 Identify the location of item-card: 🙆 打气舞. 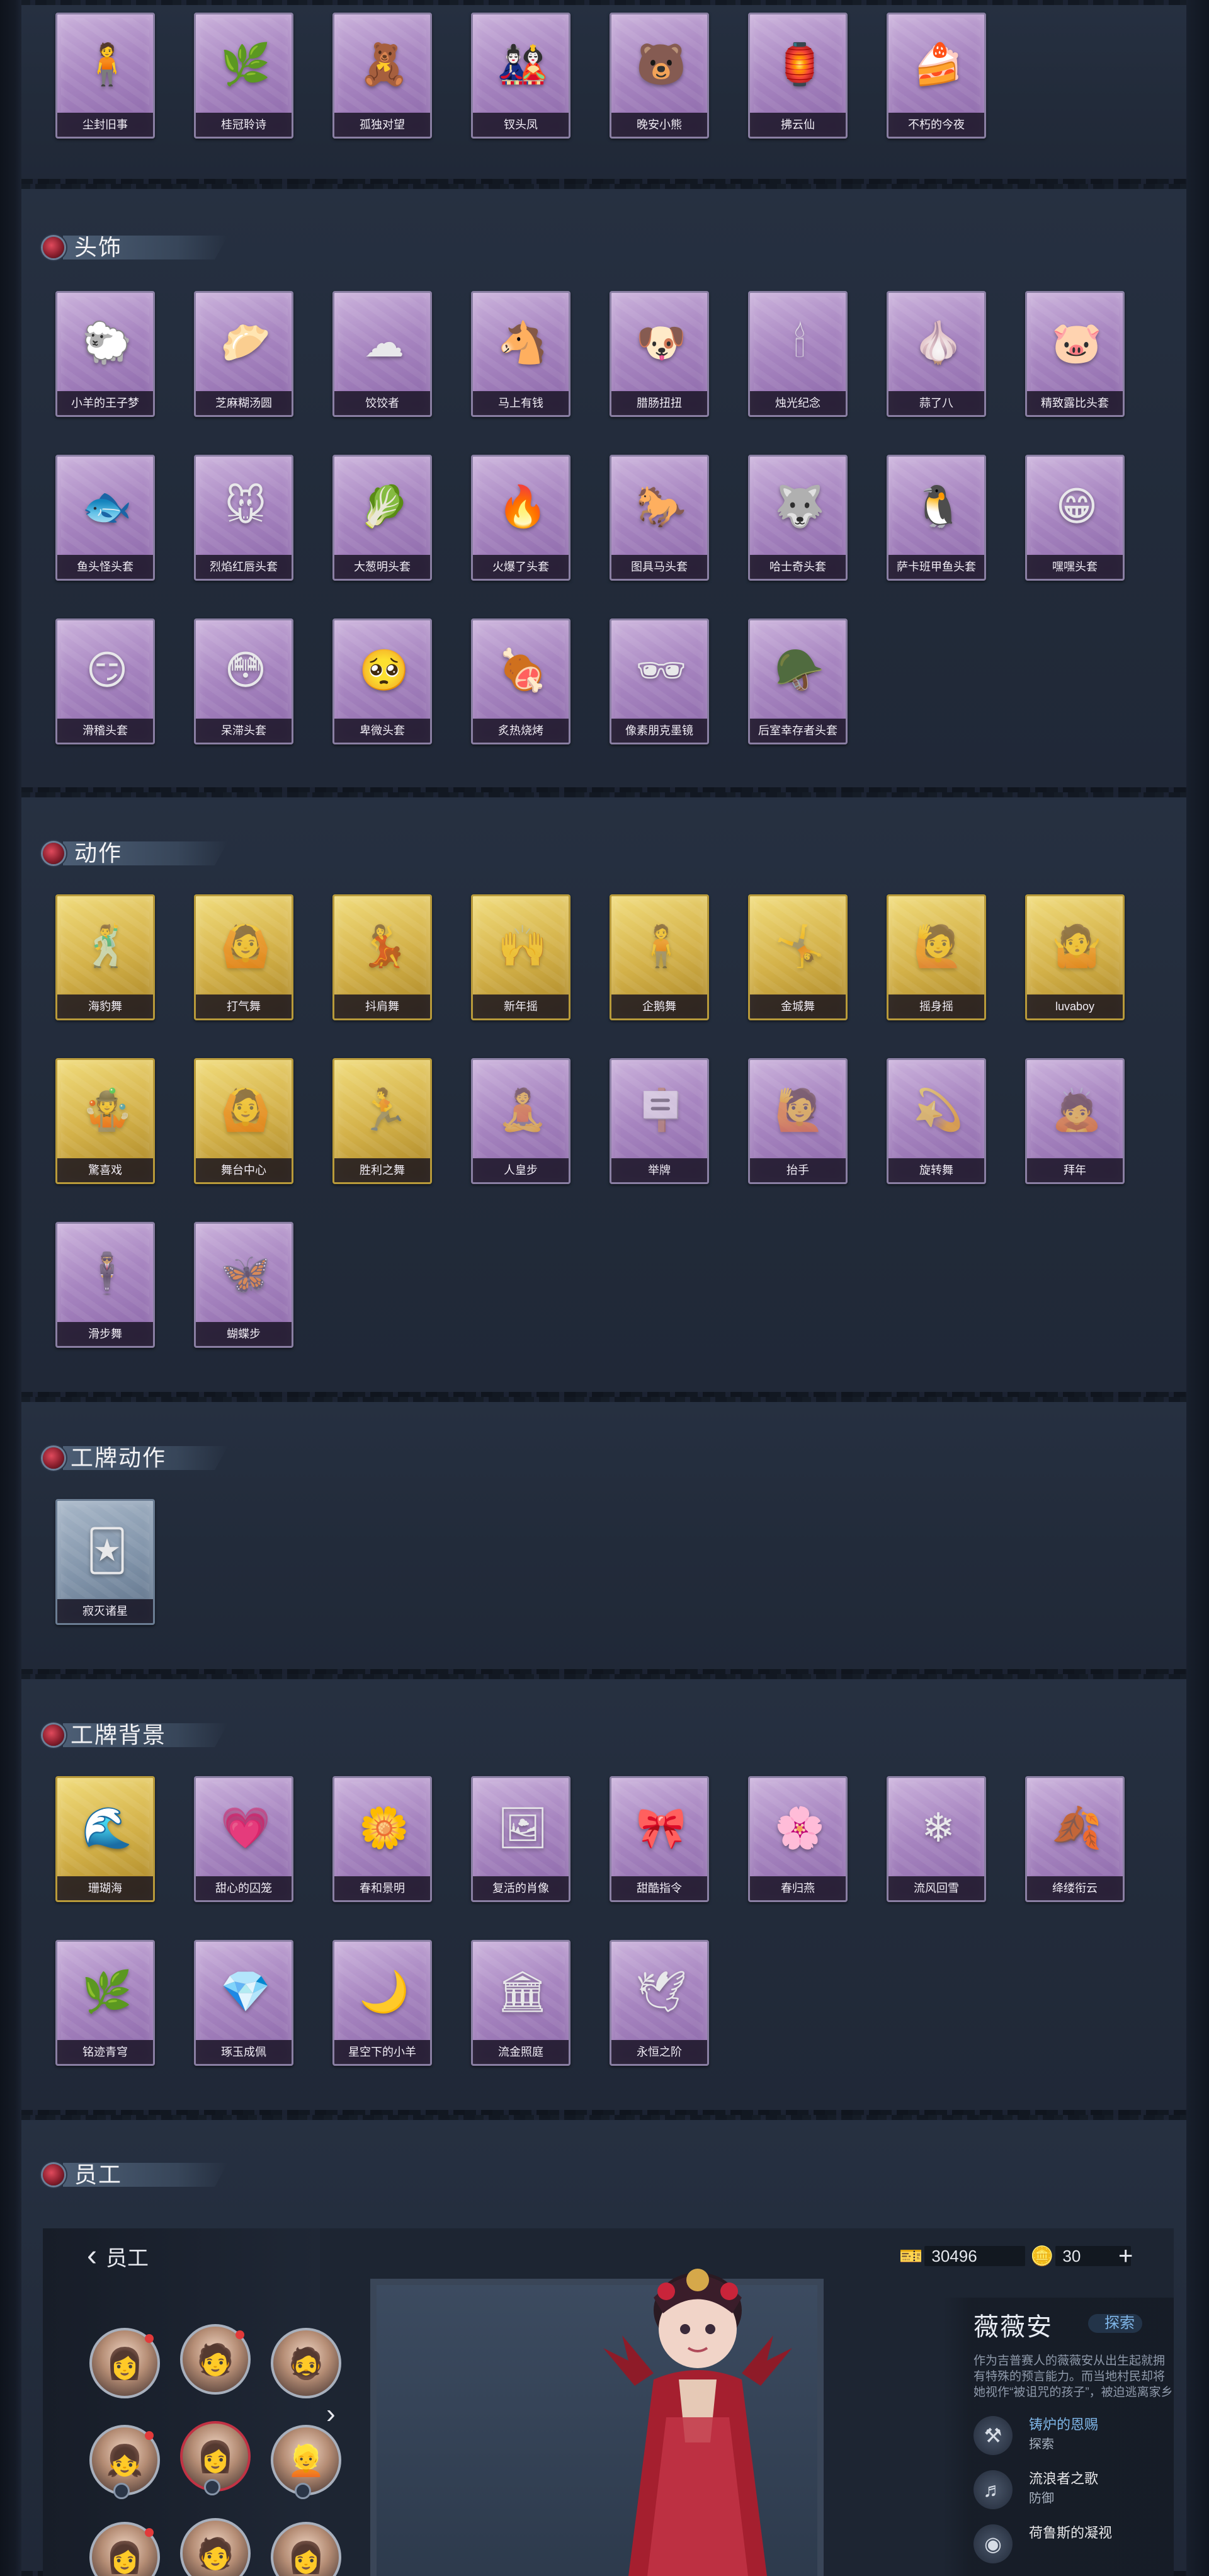
(243, 957).